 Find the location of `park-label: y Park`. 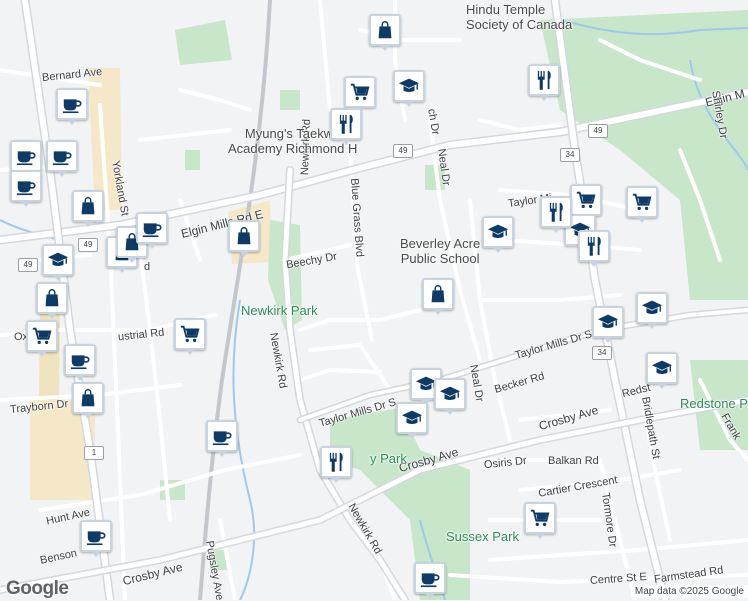

park-label: y Park is located at coordinates (388, 458).